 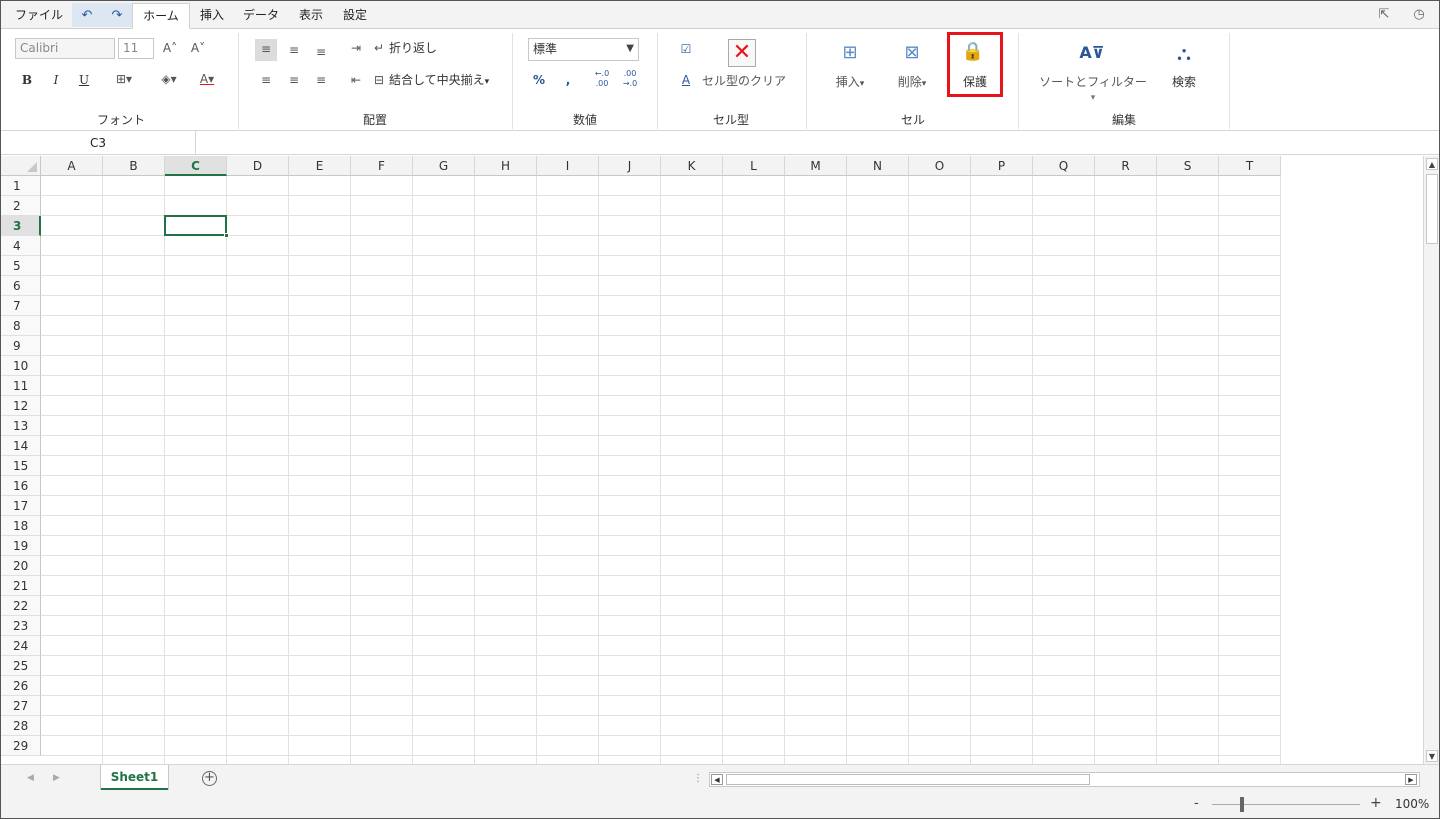 What do you see at coordinates (21, 666) in the screenshot?
I see `row-header-25: 25` at bounding box center [21, 666].